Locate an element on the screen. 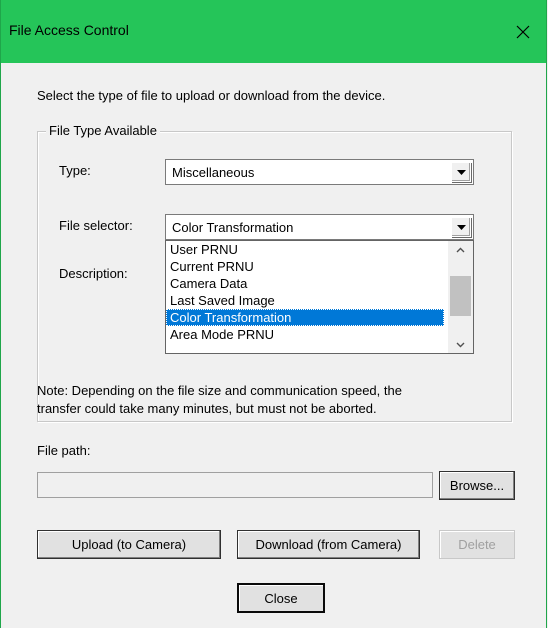  file-path-field is located at coordinates (235, 485).